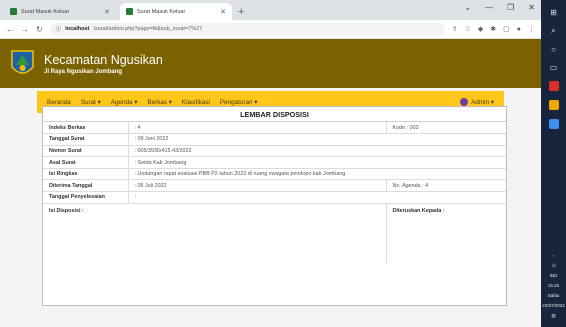 Image resolution: width=566 pixels, height=327 pixels. Describe the element at coordinates (317, 162) in the screenshot. I see `asal-surat-value: : Setda Kab Jombang` at that location.